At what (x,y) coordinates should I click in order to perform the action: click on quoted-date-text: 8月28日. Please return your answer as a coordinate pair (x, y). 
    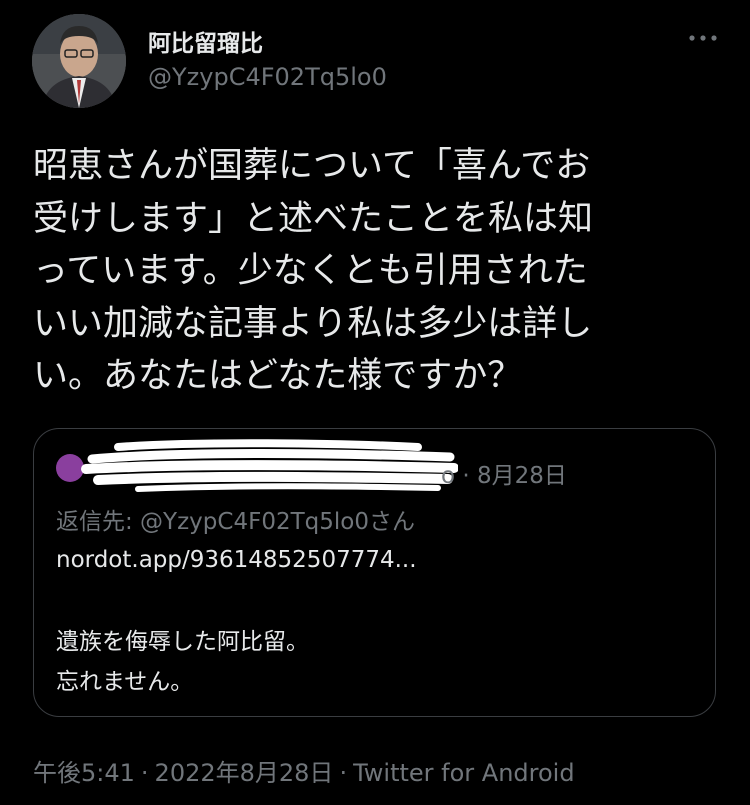
    Looking at the image, I should click on (522, 476).